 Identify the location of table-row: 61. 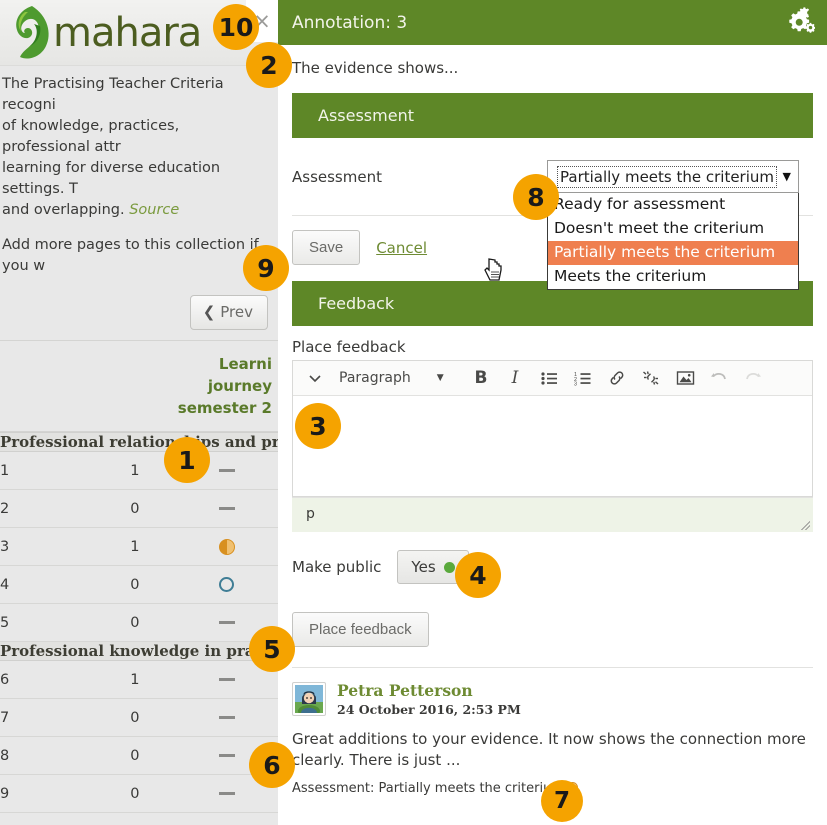
(139, 679).